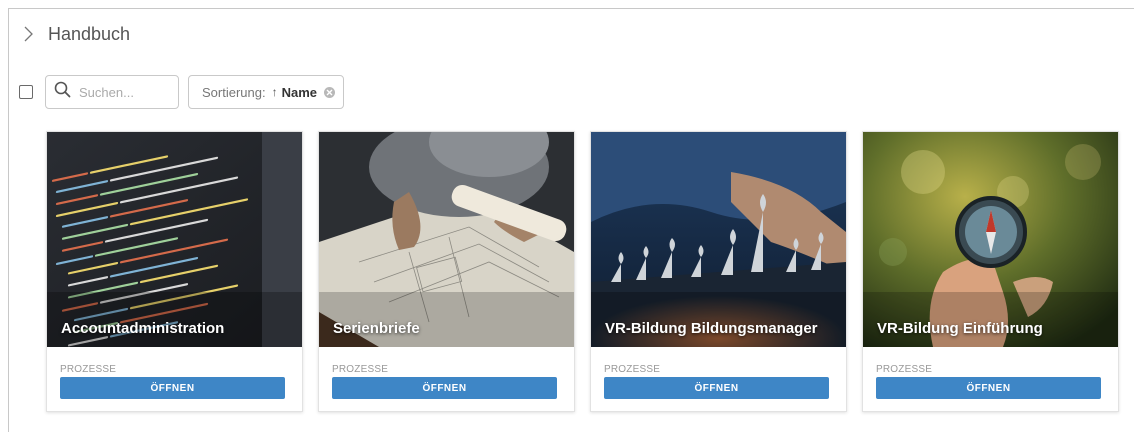  Describe the element at coordinates (718, 239) in the screenshot. I see `chess-image: VR-Bildung Bildungsmanager` at that location.